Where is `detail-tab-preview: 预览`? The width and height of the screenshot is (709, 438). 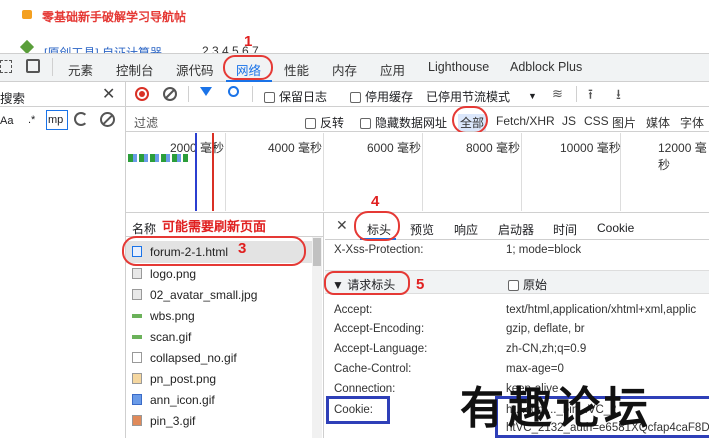
detail-tab-preview: 预览 is located at coordinates (422, 229).